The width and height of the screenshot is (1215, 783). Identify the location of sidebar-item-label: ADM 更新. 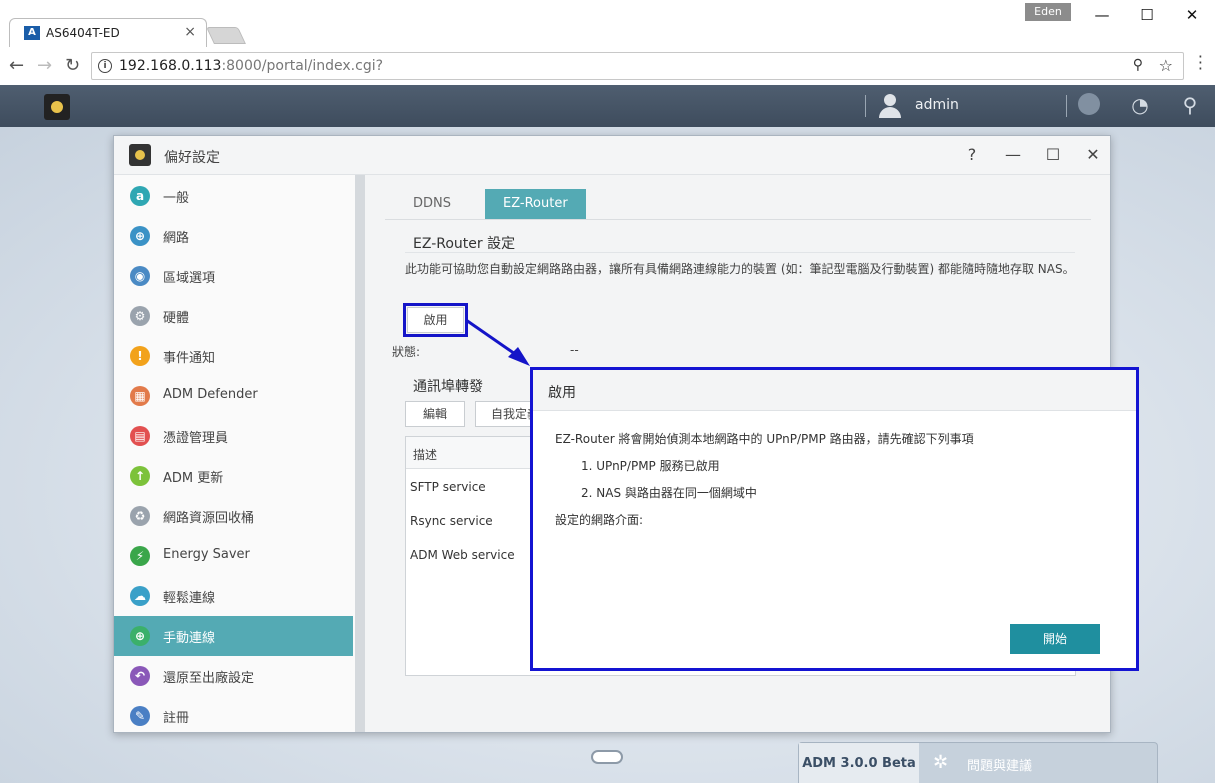
(193, 478).